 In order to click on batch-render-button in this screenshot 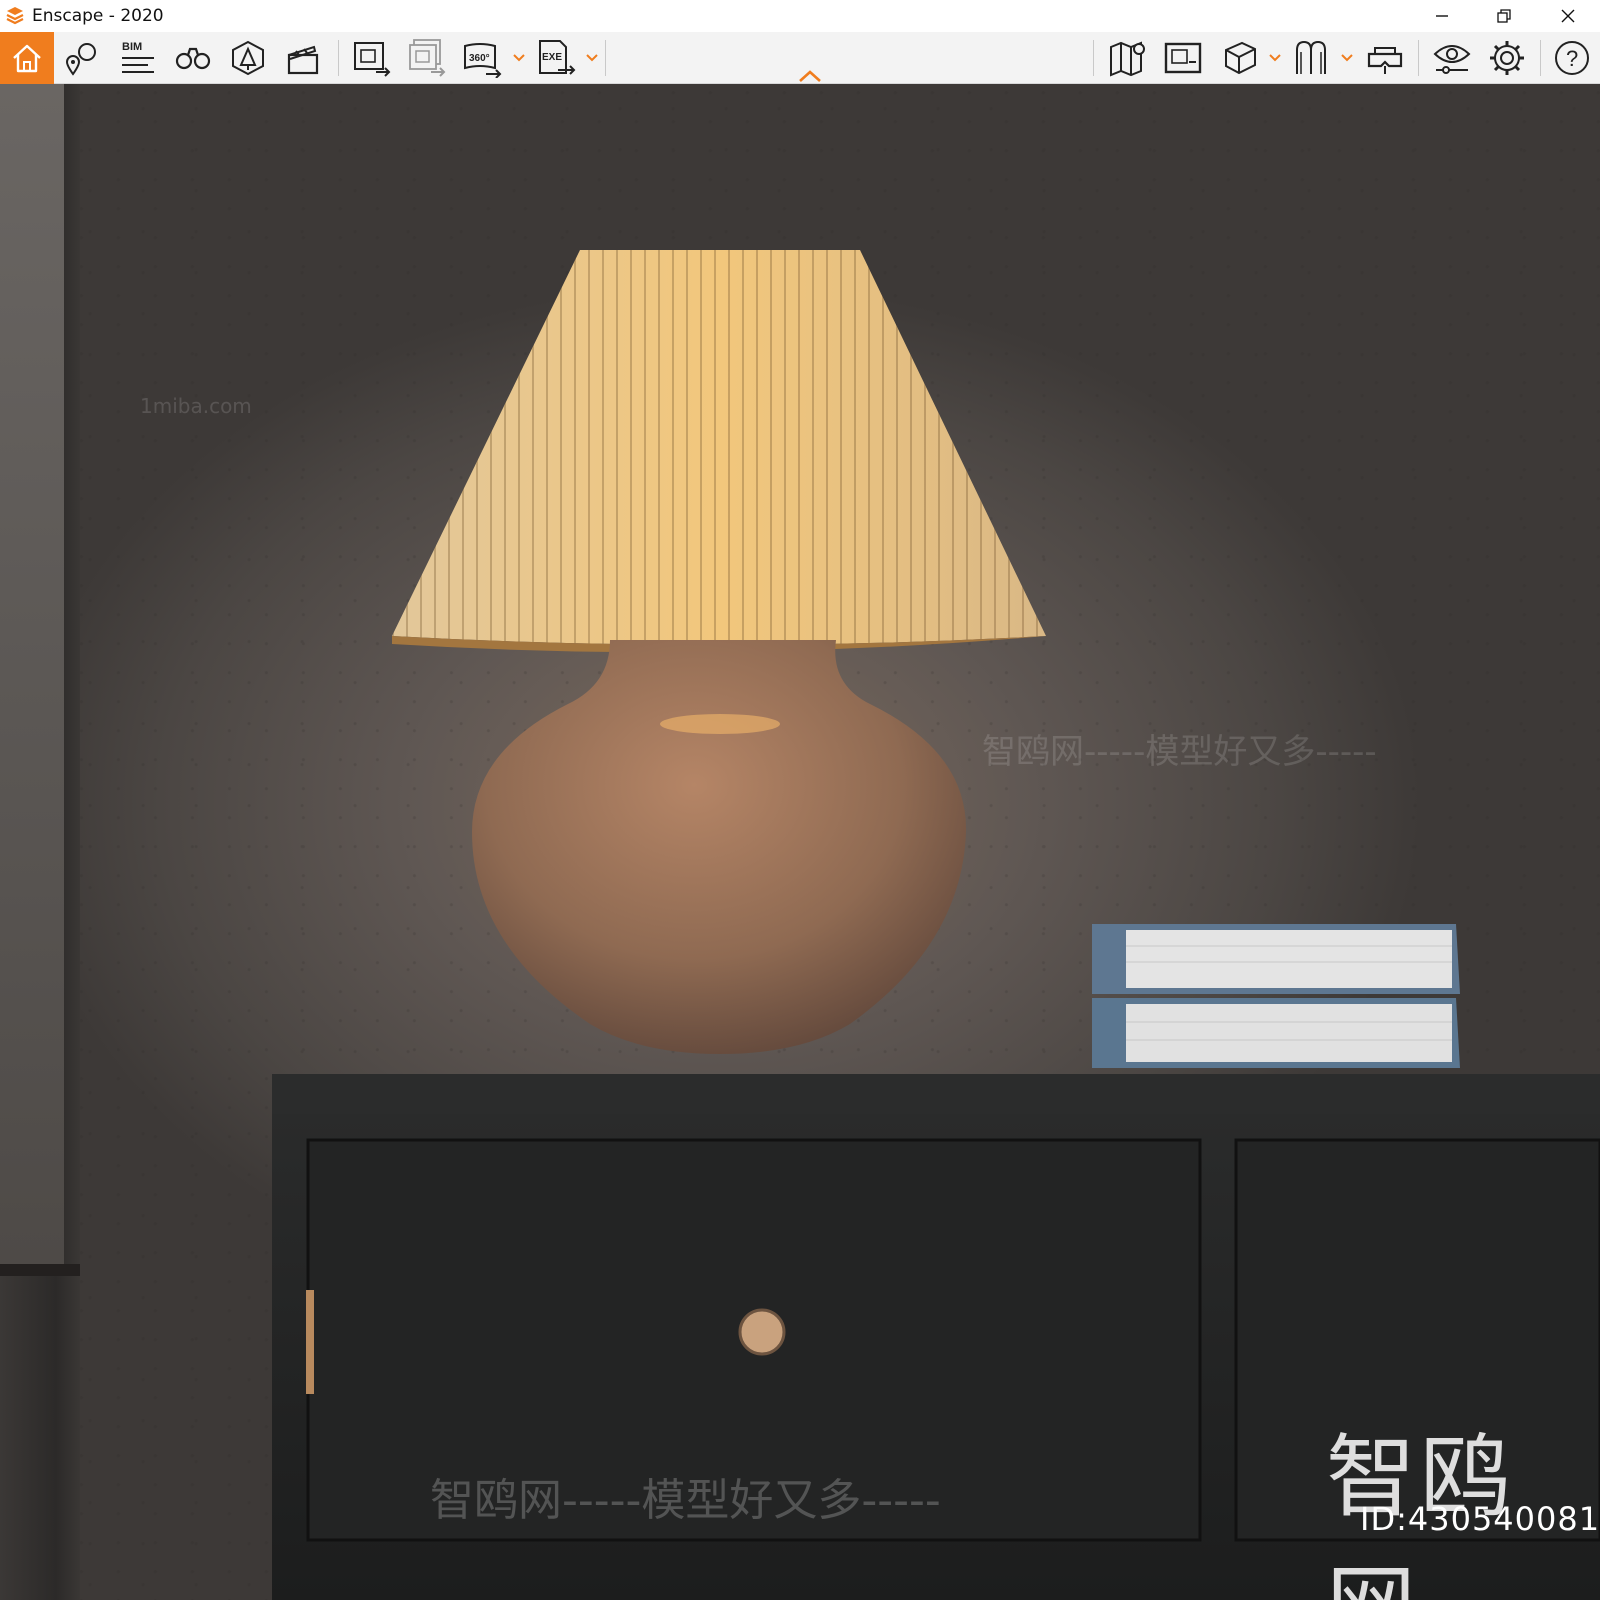, I will do `click(427, 58)`.